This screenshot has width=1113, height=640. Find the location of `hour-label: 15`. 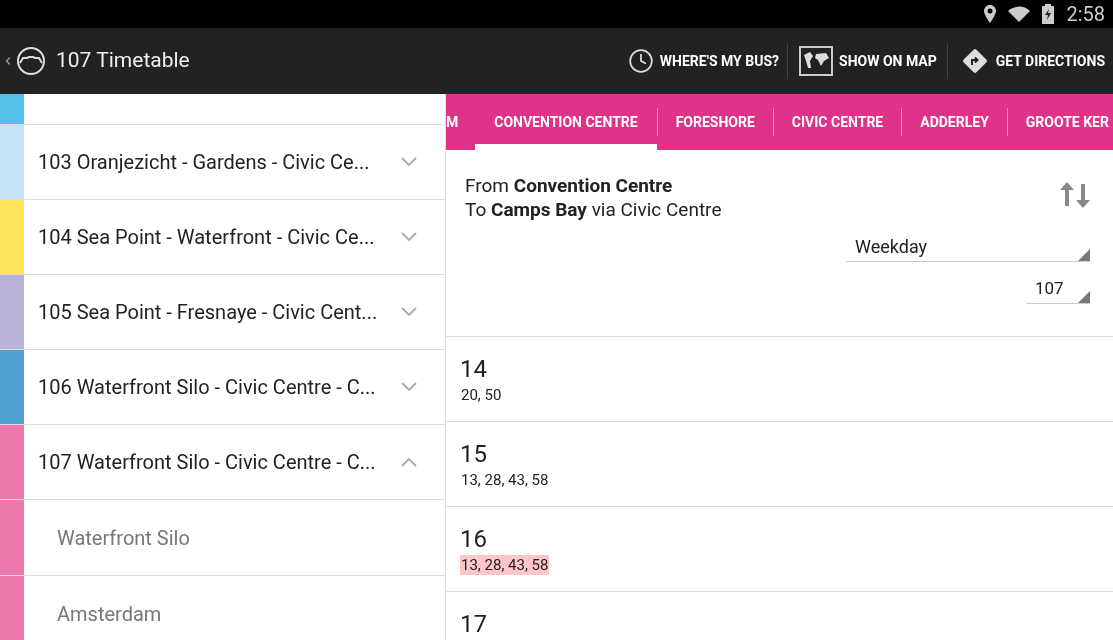

hour-label: 15 is located at coordinates (474, 454).